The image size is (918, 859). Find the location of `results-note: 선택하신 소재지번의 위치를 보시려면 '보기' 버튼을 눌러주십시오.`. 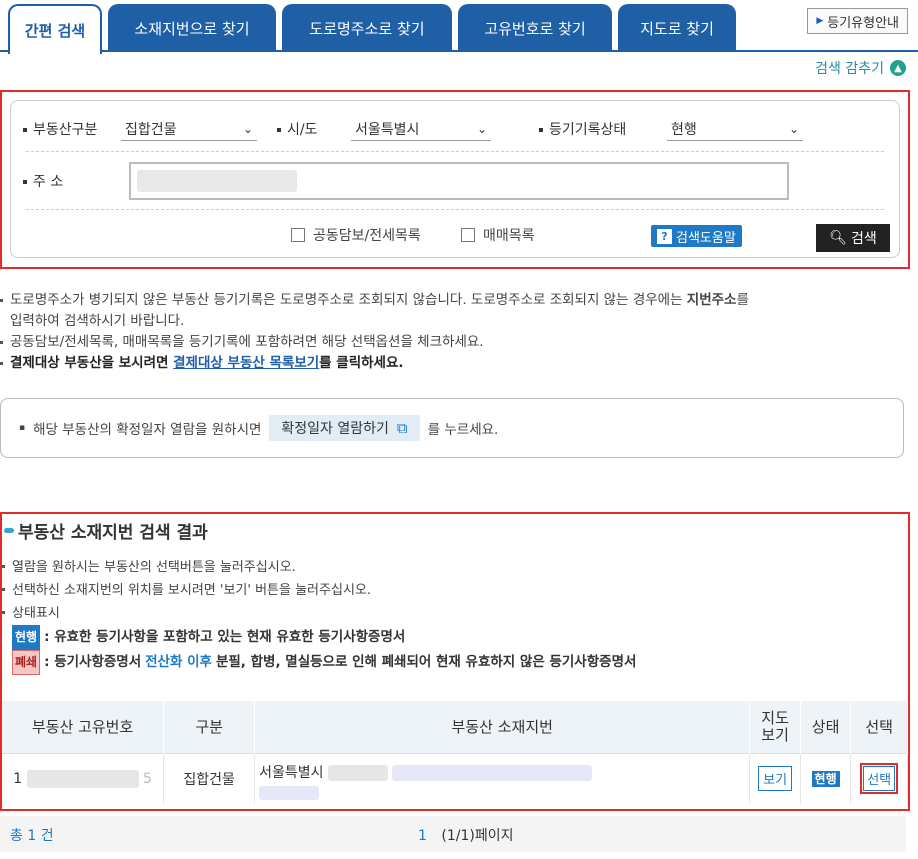

results-note: 선택하신 소재지번의 위치를 보시려면 '보기' 버튼을 눌러주십시오. is located at coordinates (319, 590).